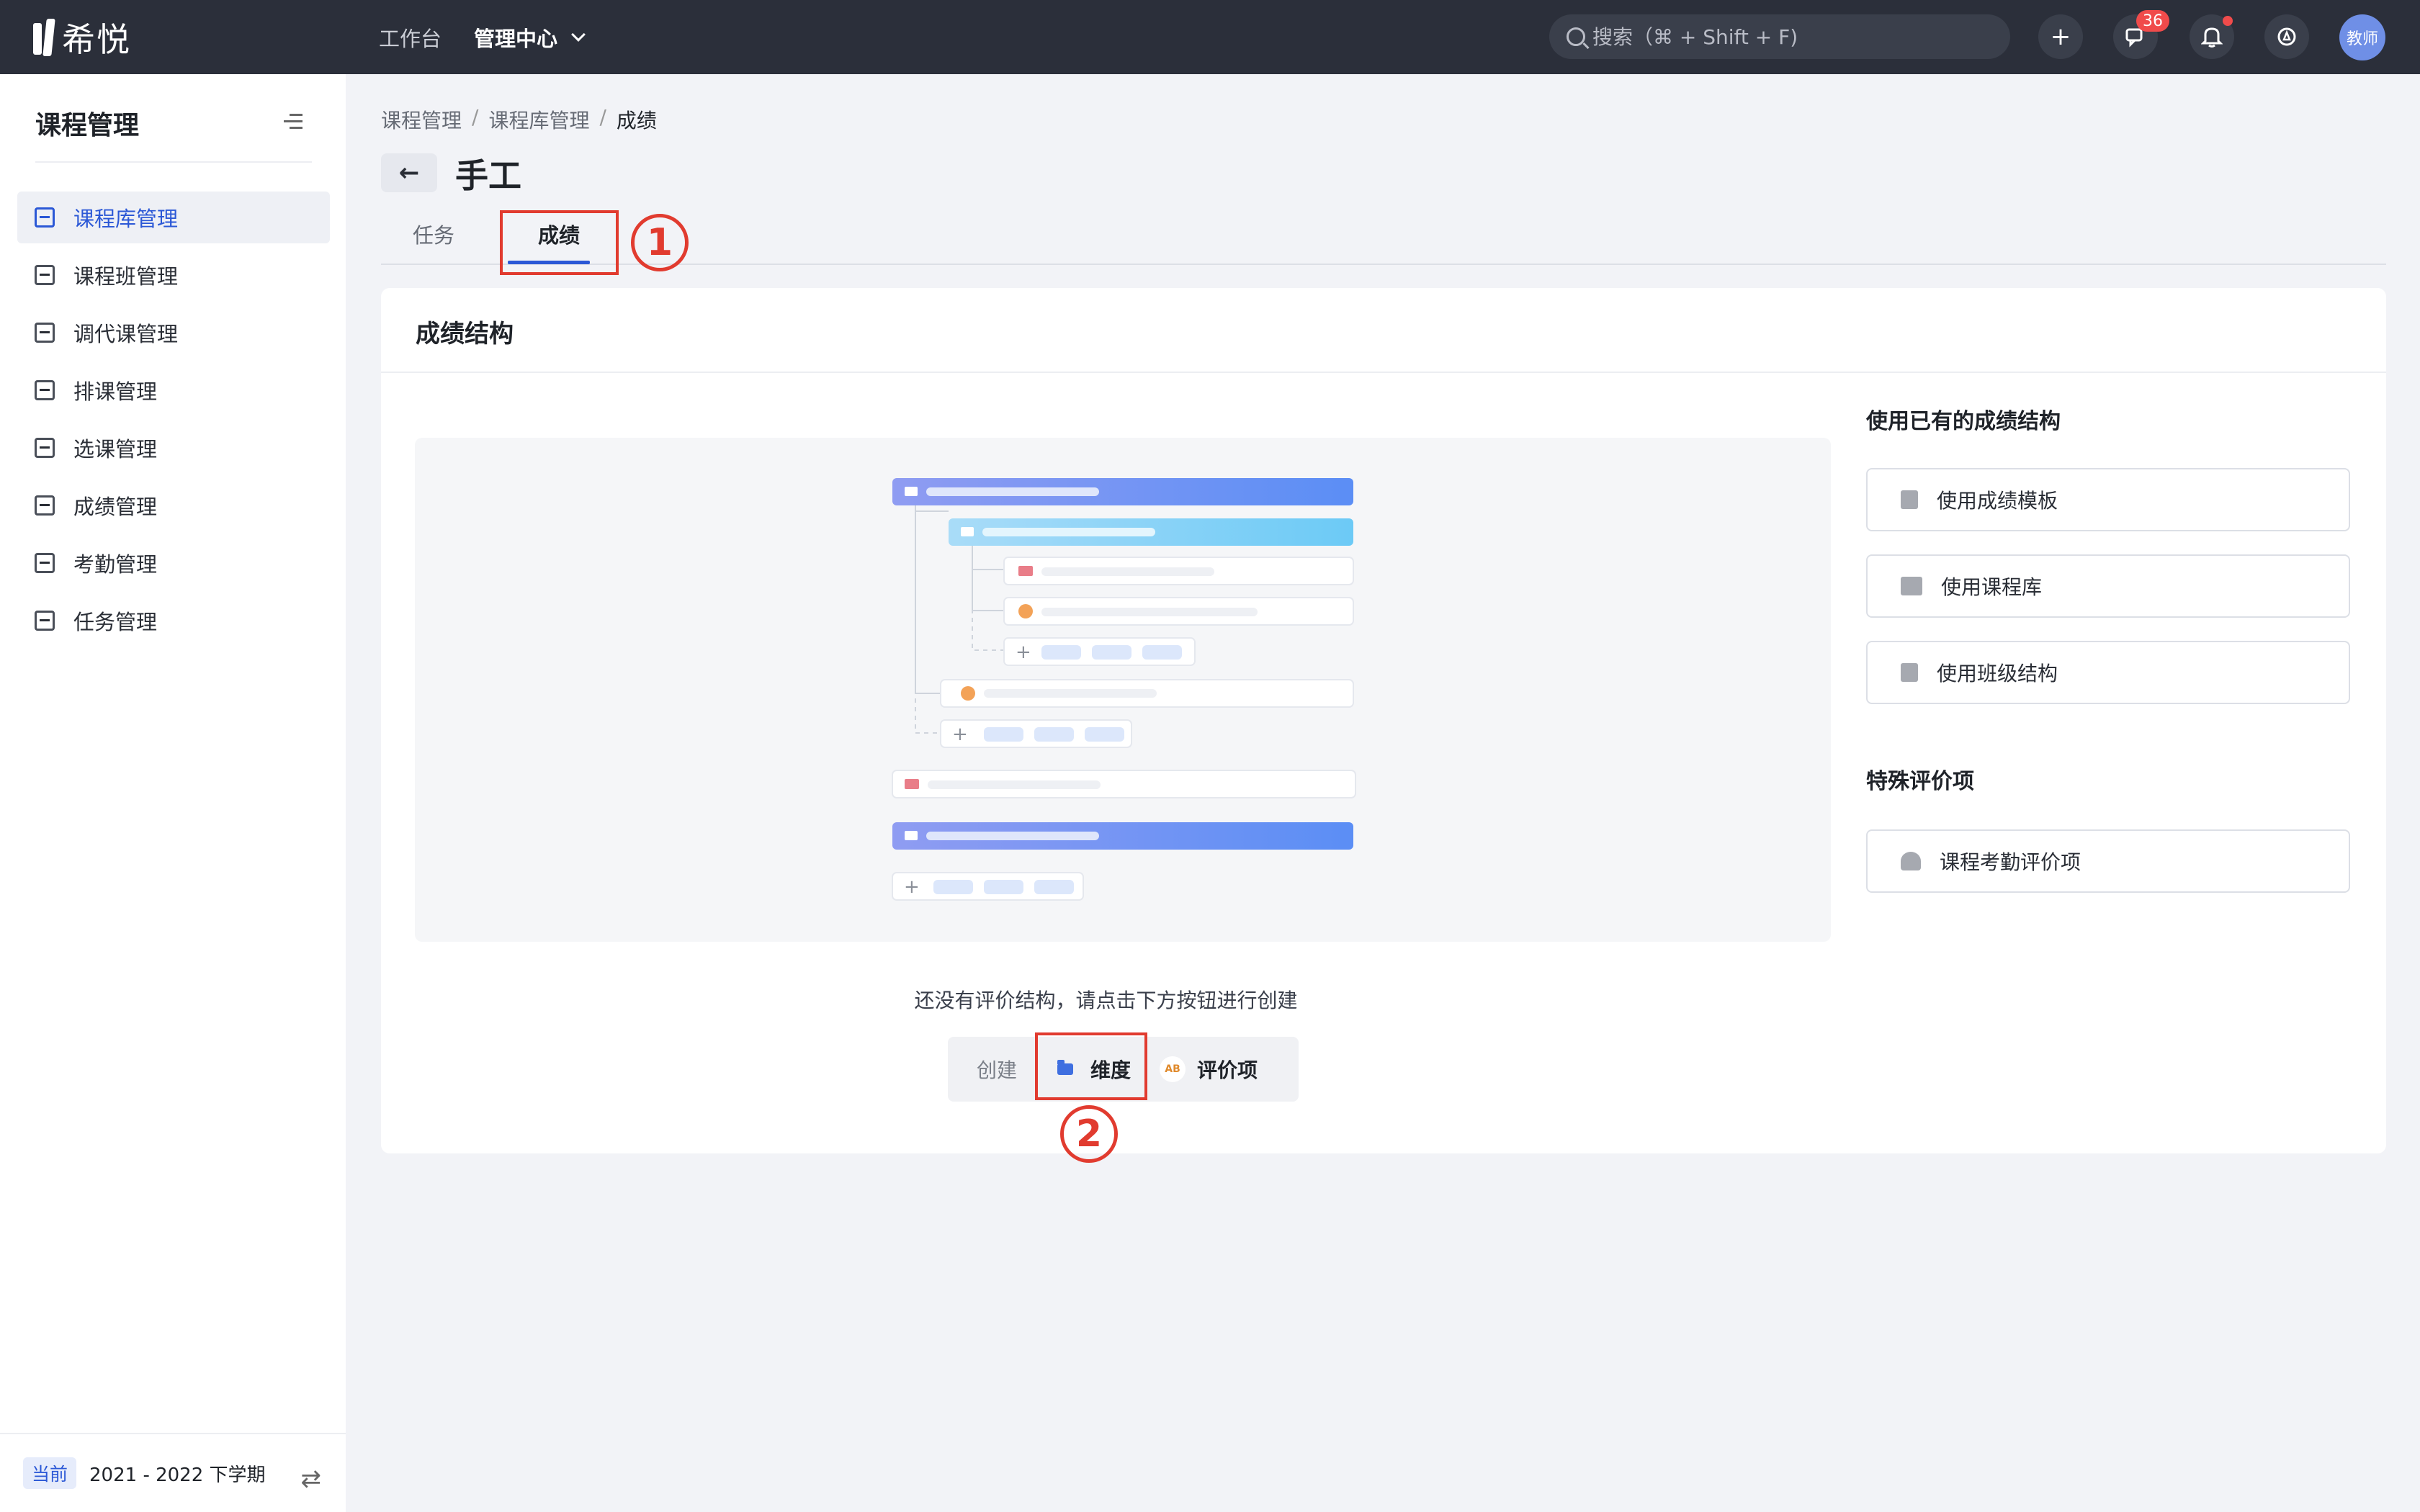 Image resolution: width=2420 pixels, height=1512 pixels. I want to click on app-switch-button, so click(2286, 36).